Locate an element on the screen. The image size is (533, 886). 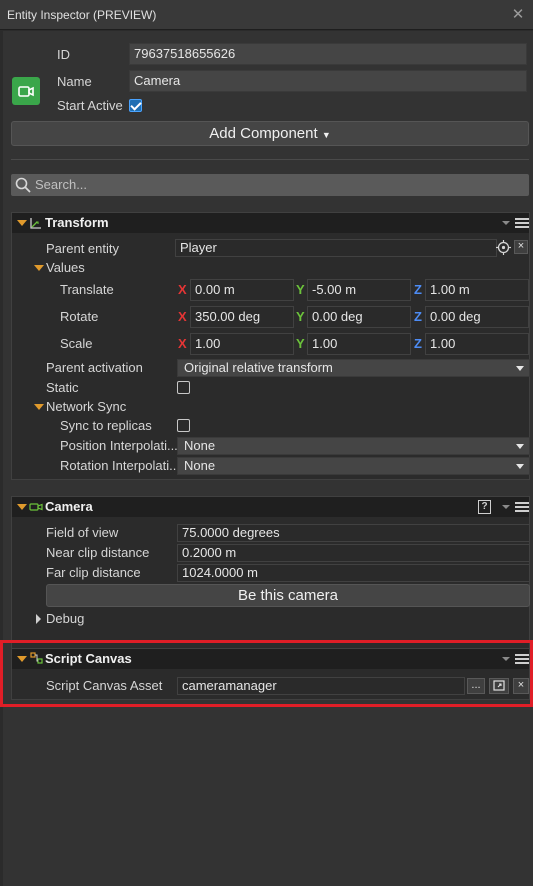
rotate-label: Rotate is located at coordinates (79, 316).